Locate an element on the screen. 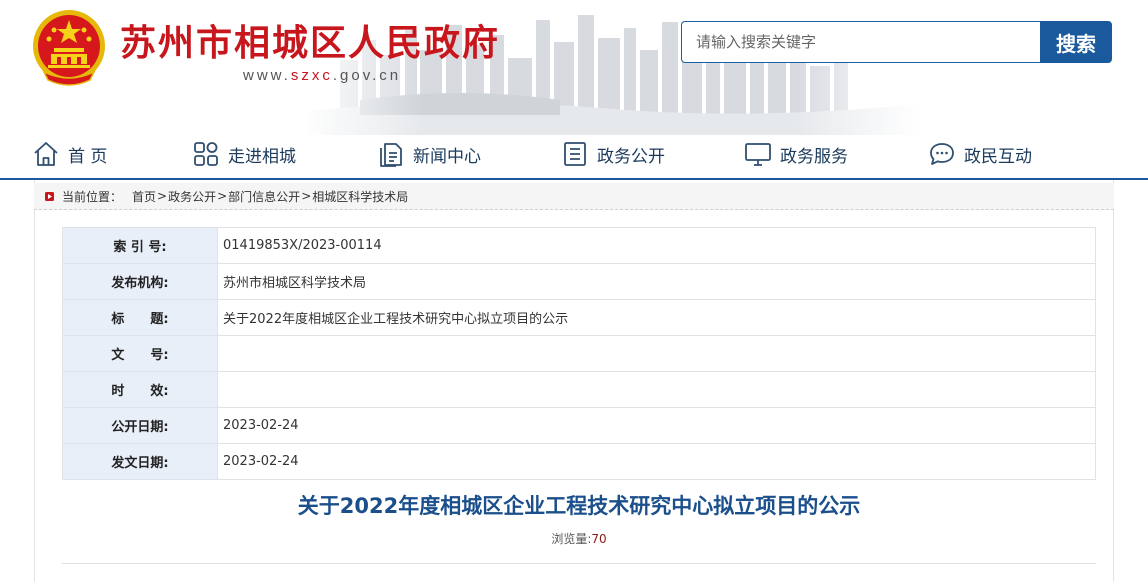  nav-label: 首 页 is located at coordinates (88, 156).